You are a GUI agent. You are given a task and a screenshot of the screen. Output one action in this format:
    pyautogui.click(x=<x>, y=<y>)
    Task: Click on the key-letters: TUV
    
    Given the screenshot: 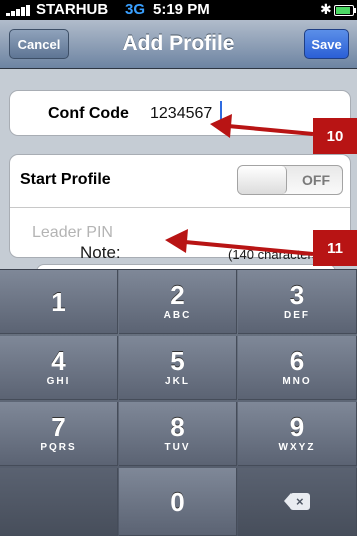 What is the action you would take?
    pyautogui.click(x=177, y=447)
    